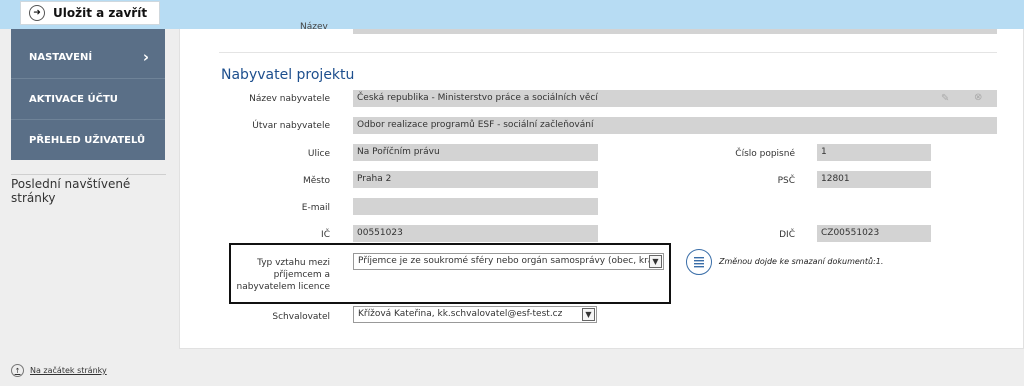  What do you see at coordinates (61, 57) in the screenshot?
I see `sidebar-item-label: NASTAVENÍ` at bounding box center [61, 57].